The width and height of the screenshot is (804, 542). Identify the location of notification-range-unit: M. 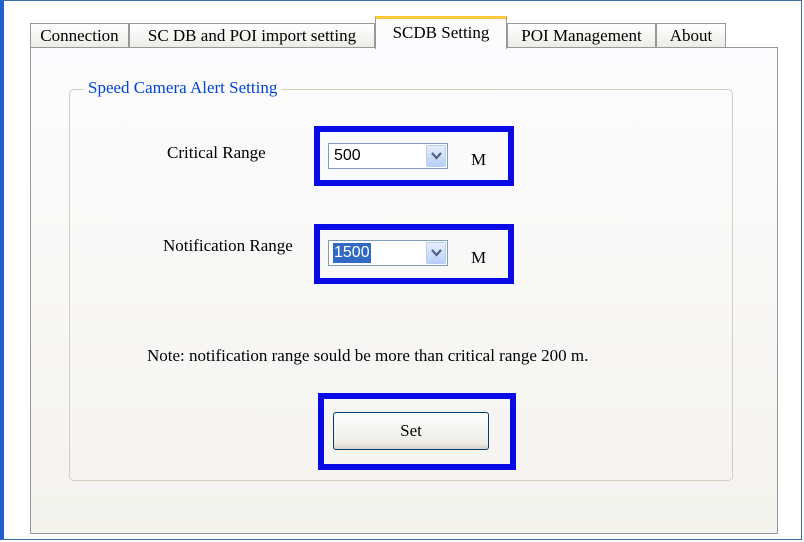
(479, 257).